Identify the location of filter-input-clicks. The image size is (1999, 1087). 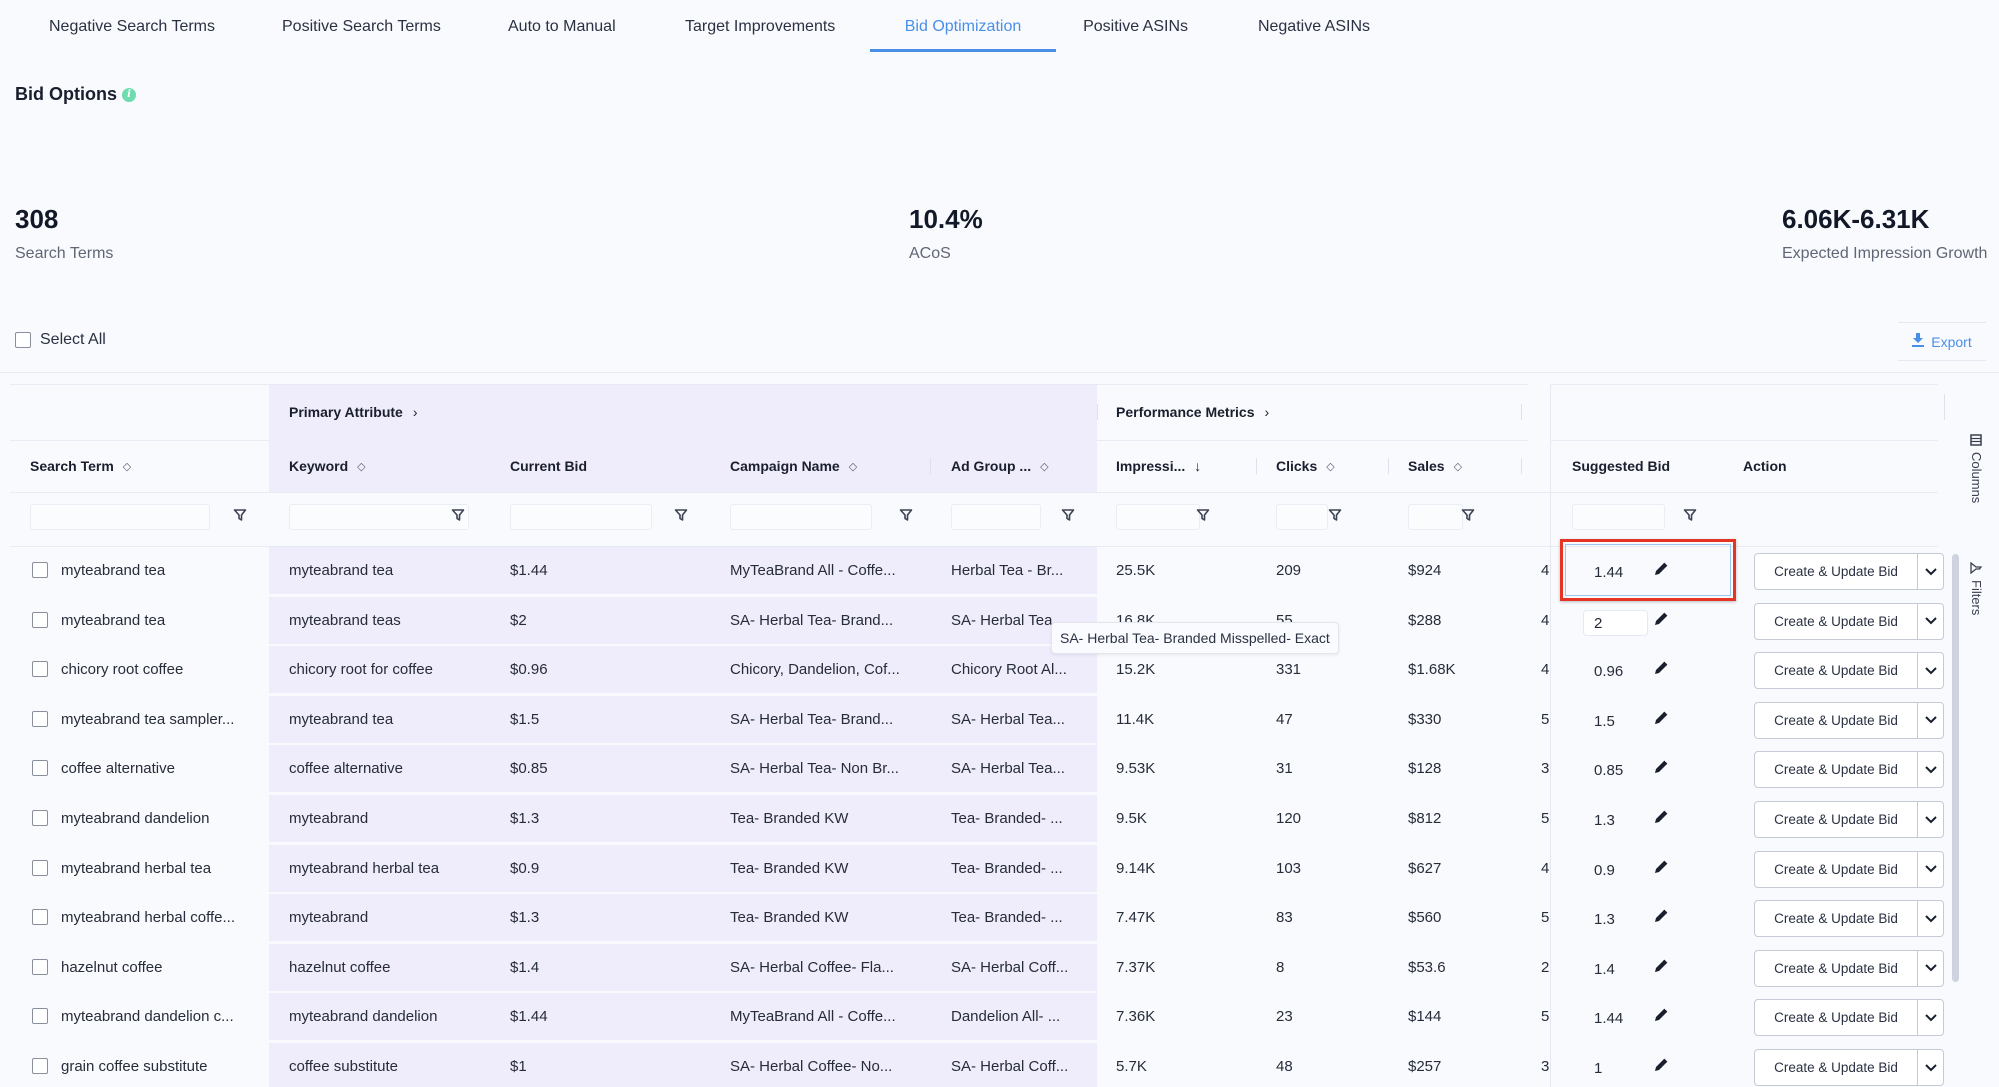
(1302, 517).